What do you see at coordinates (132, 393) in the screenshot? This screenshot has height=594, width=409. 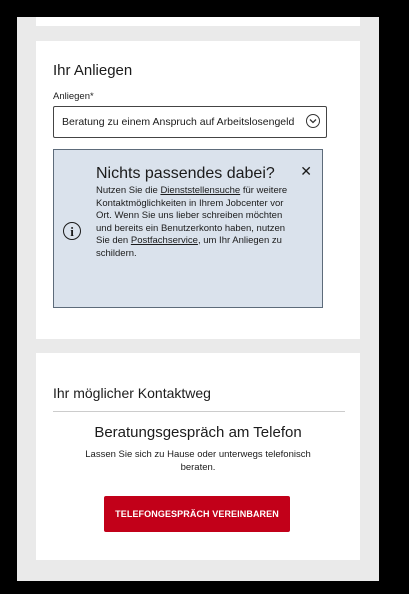 I see `kontakt-title: Ihr möglicher Kontaktweg` at bounding box center [132, 393].